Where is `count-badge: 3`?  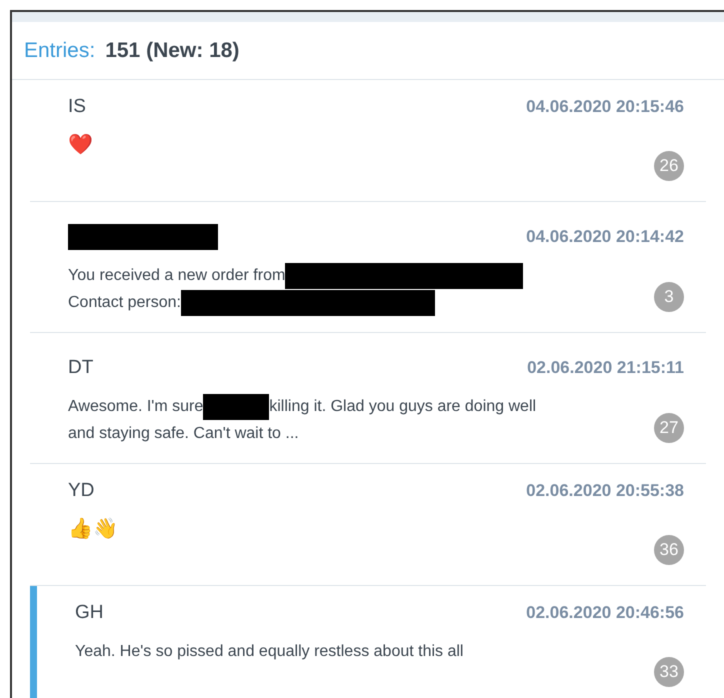 count-badge: 3 is located at coordinates (669, 297).